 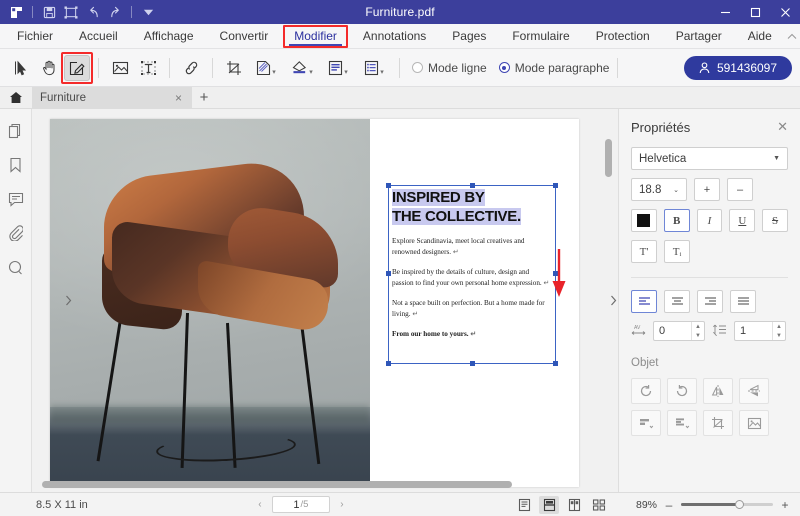 I want to click on search-icon, so click(x=16, y=267).